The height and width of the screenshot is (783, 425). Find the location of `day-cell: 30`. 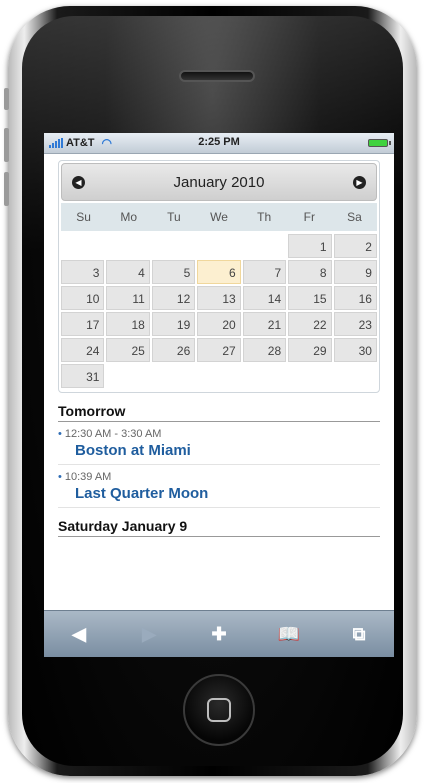

day-cell: 30 is located at coordinates (355, 350).